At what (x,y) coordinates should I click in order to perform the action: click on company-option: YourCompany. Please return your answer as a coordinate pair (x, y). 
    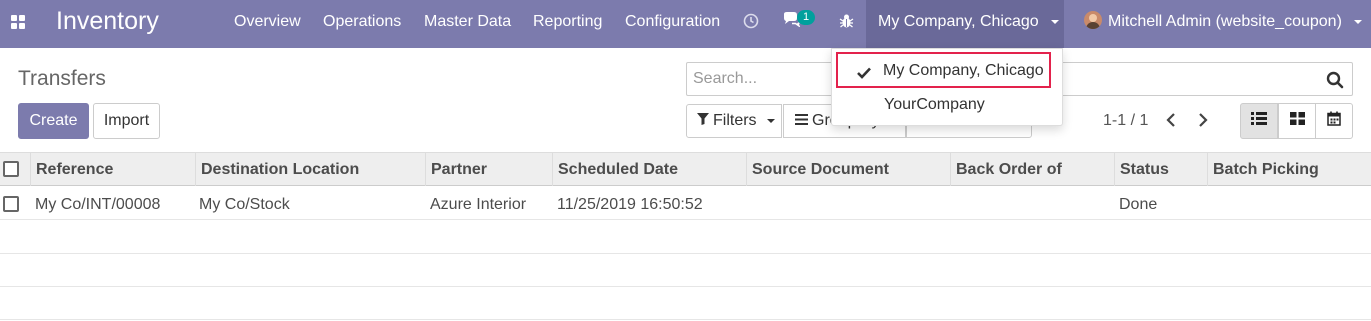
    Looking at the image, I should click on (947, 106).